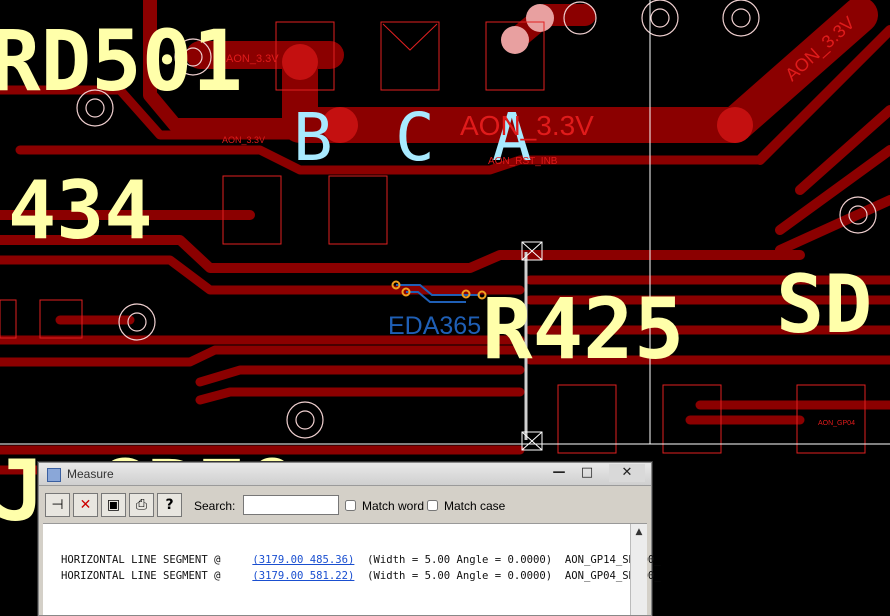 The image size is (890, 616). Describe the element at coordinates (583, 329) in the screenshot. I see `silk-r425: R425` at that location.